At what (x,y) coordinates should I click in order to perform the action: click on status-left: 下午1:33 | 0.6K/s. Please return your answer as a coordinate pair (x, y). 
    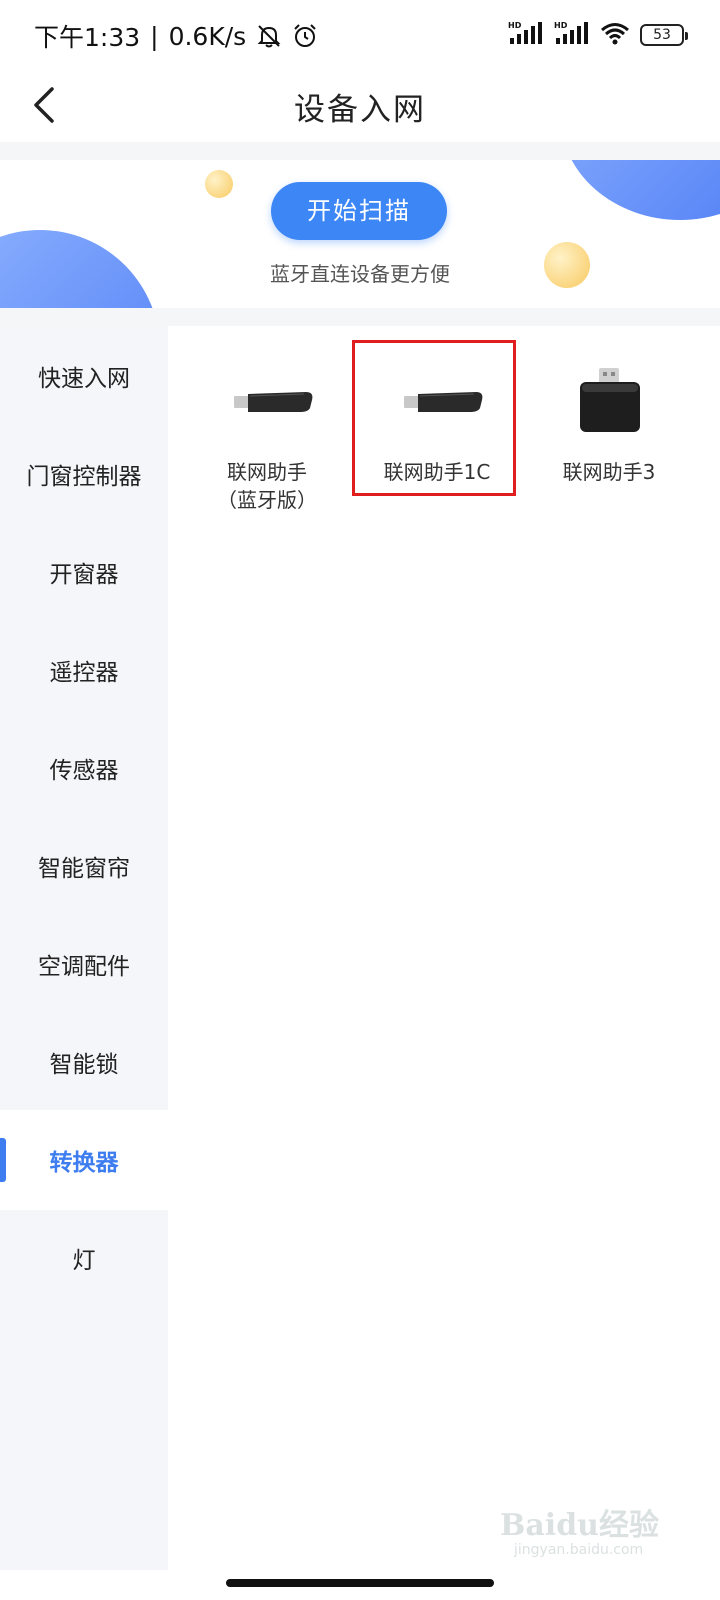
    Looking at the image, I should click on (176, 36).